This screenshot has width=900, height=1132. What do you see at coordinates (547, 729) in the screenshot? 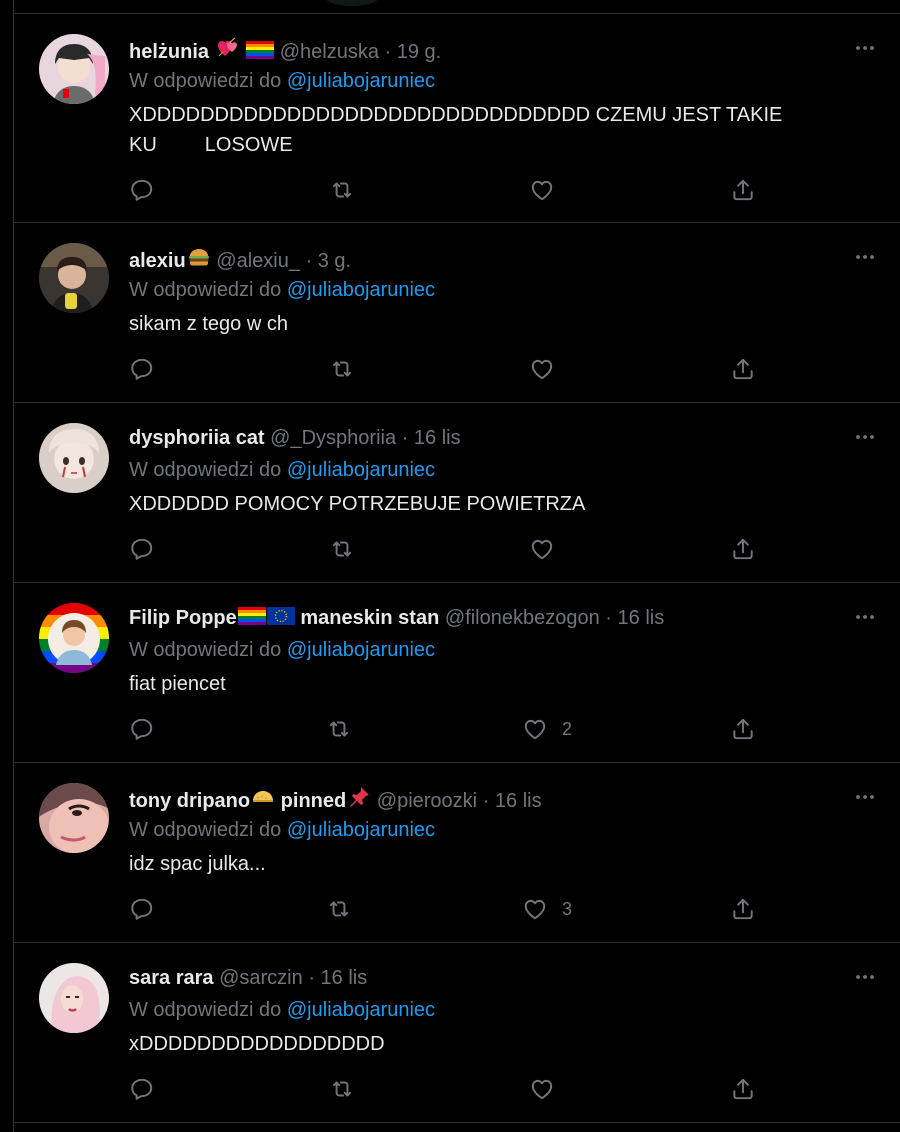
I see `like-icon: 2` at bounding box center [547, 729].